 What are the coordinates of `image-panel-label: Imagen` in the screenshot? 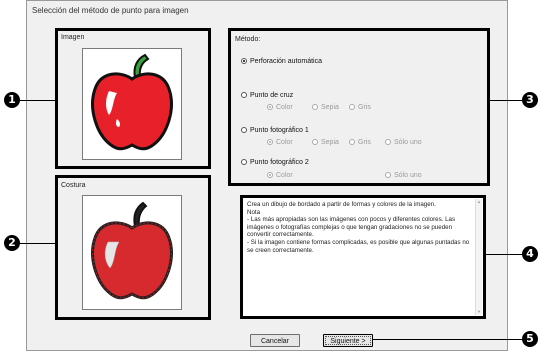 It's located at (73, 37).